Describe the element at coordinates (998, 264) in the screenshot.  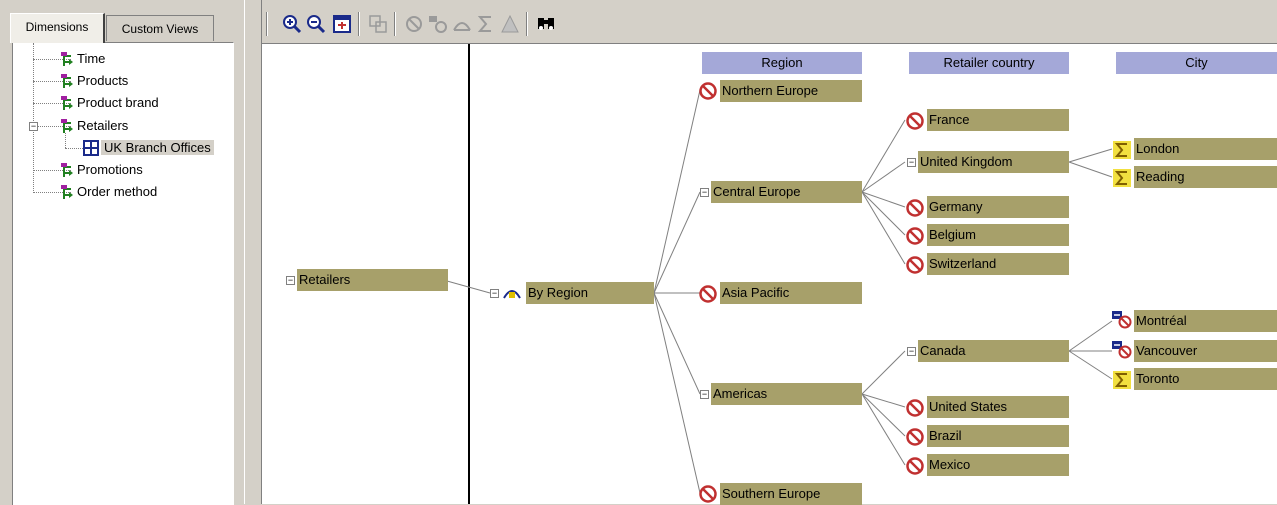
I see `node-switzerland: Switzerland` at that location.